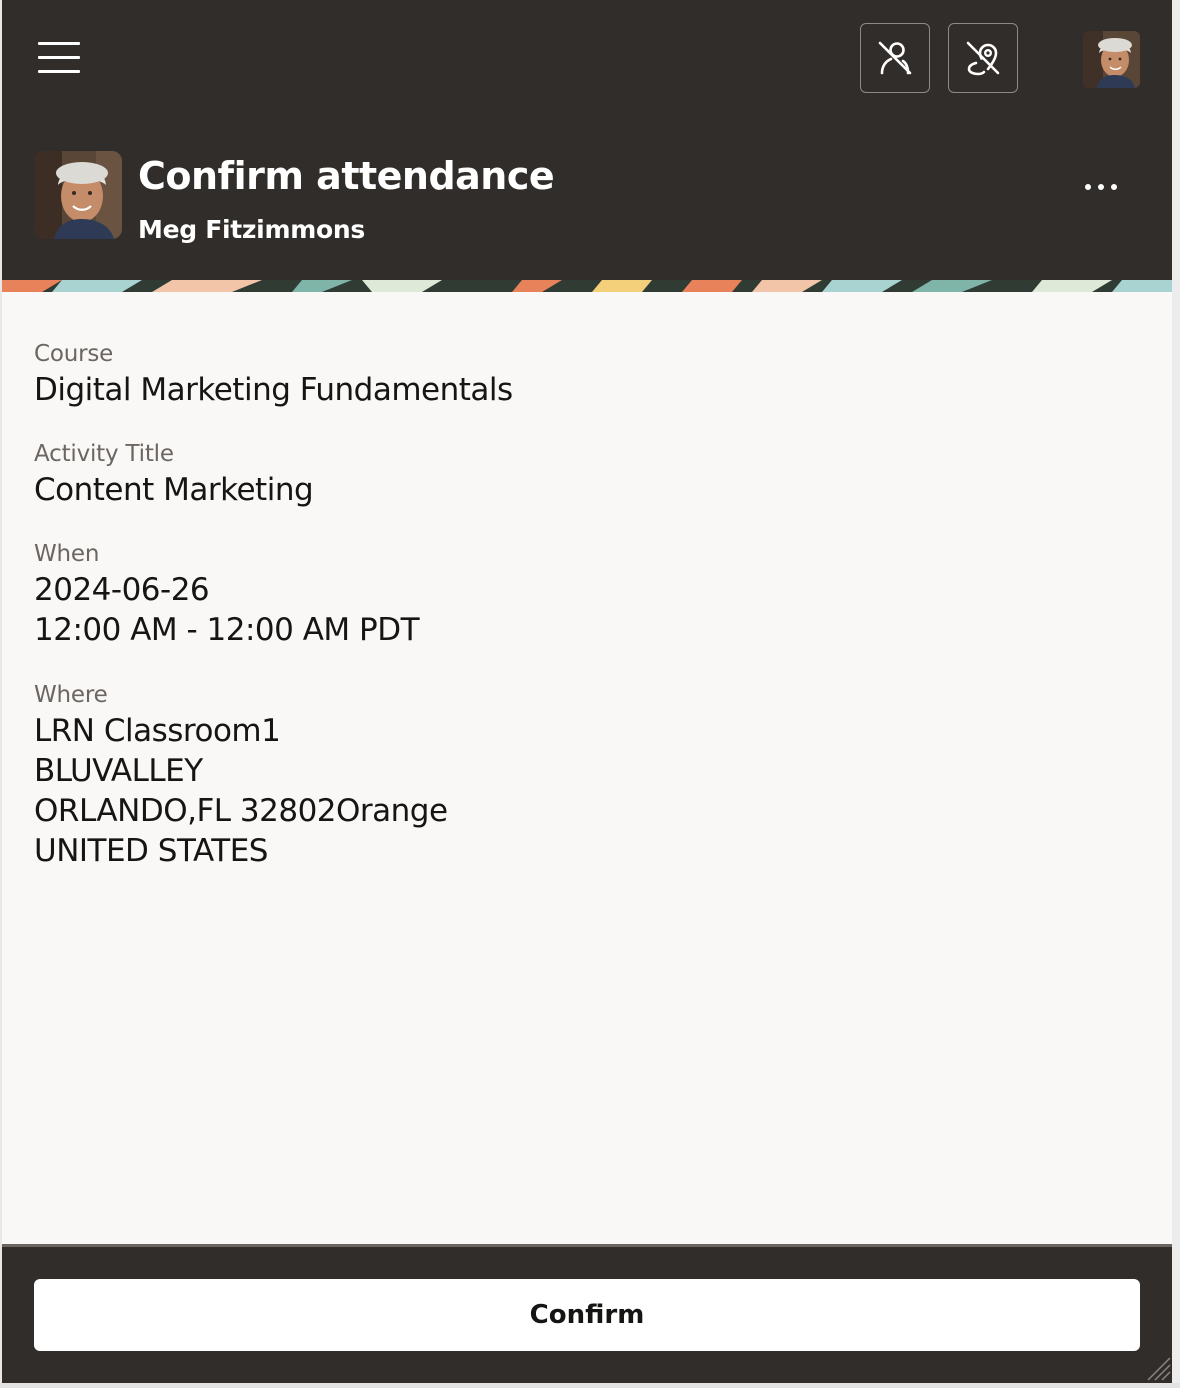  I want to click on person-off-button, so click(895, 58).